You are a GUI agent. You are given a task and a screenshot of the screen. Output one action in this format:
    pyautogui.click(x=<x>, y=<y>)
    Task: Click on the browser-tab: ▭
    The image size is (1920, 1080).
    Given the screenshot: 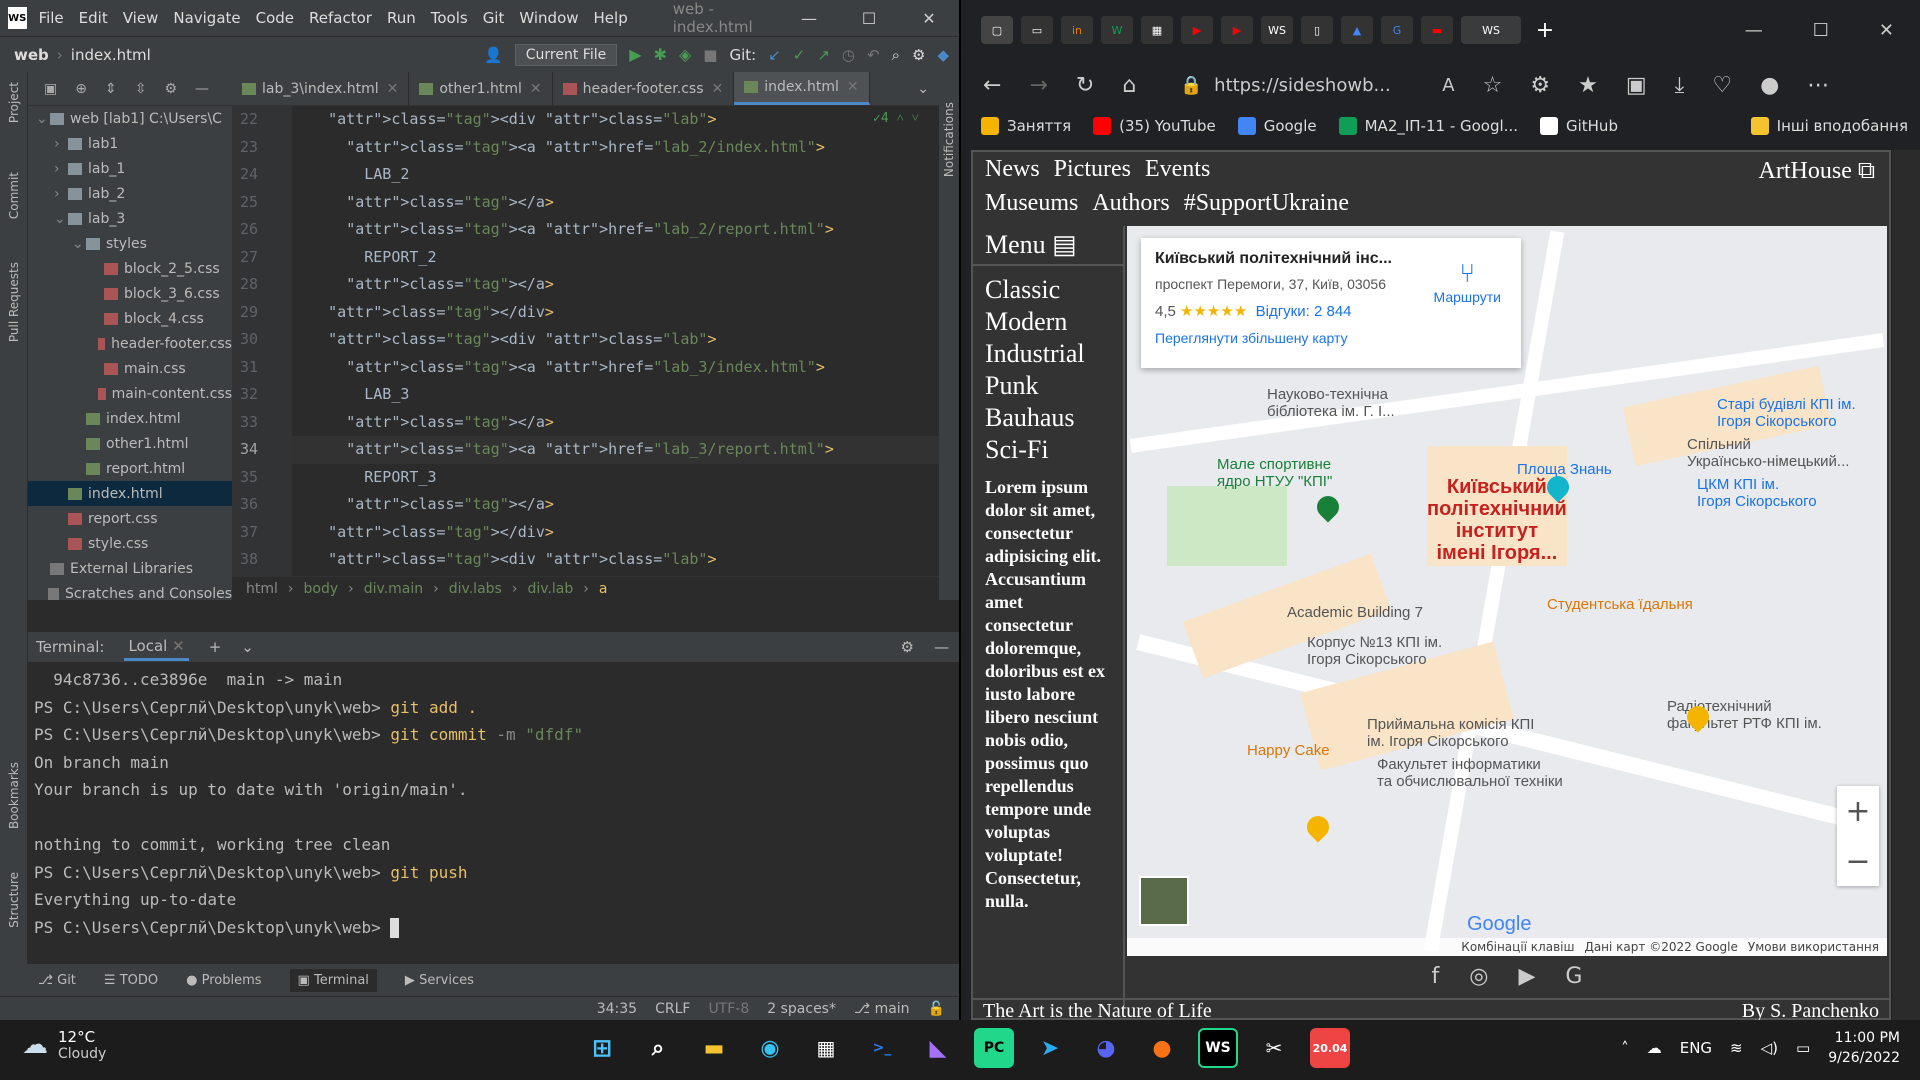 What is the action you would take?
    pyautogui.click(x=1037, y=30)
    